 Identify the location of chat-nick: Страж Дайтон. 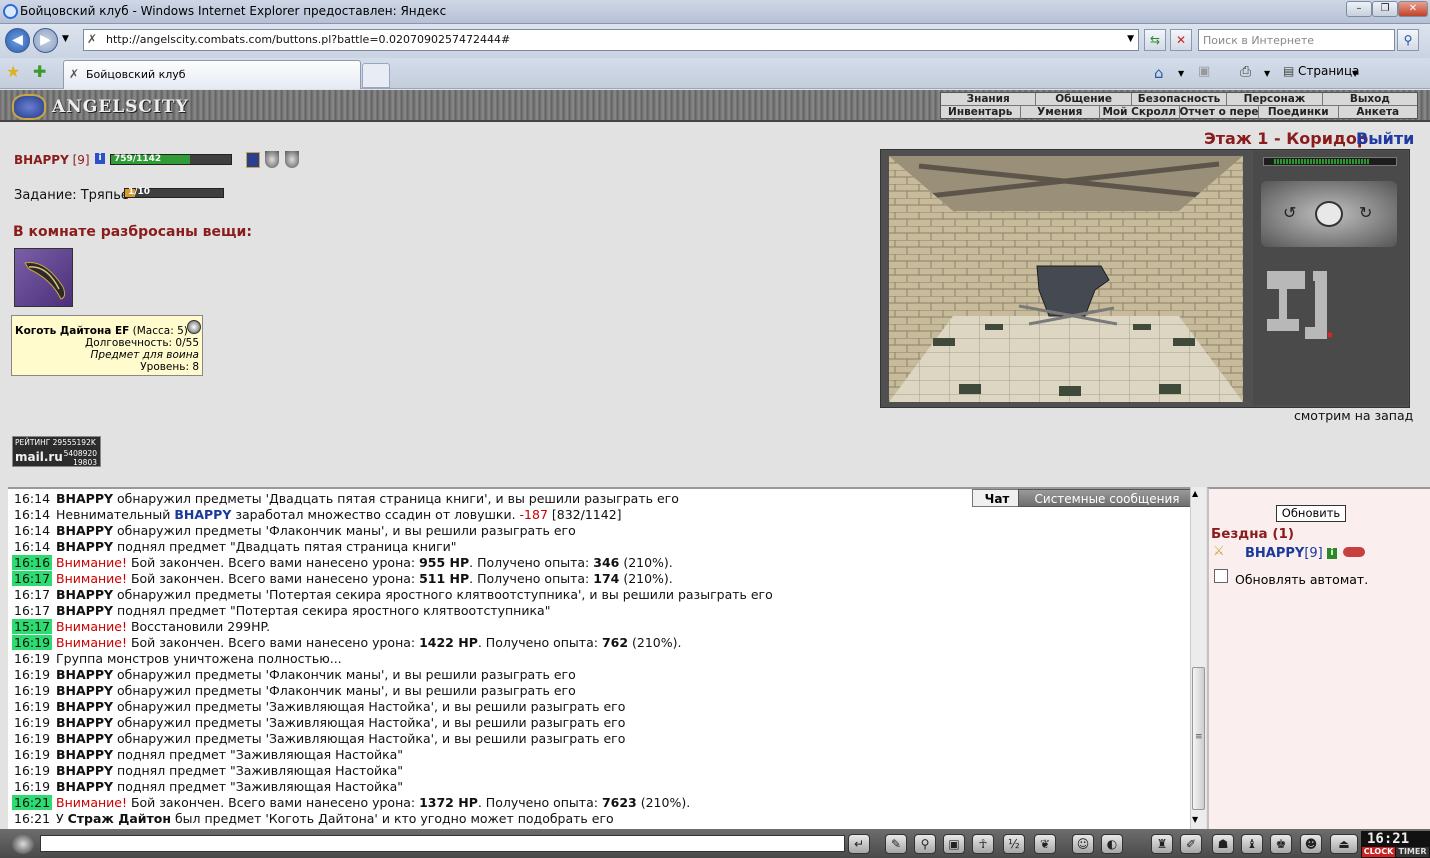
(119, 818).